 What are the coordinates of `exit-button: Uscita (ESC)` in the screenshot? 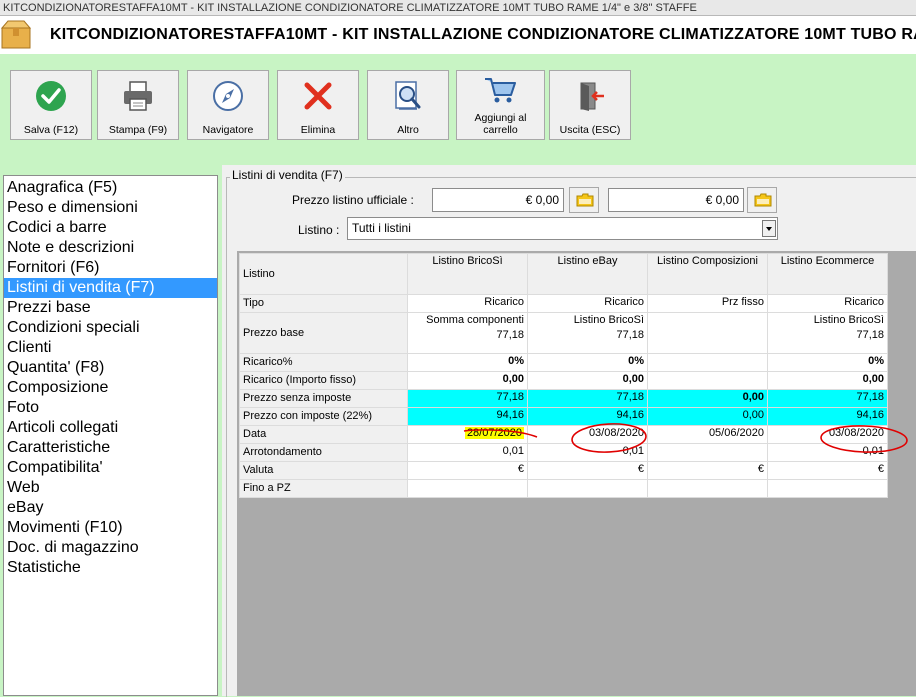 It's located at (590, 105).